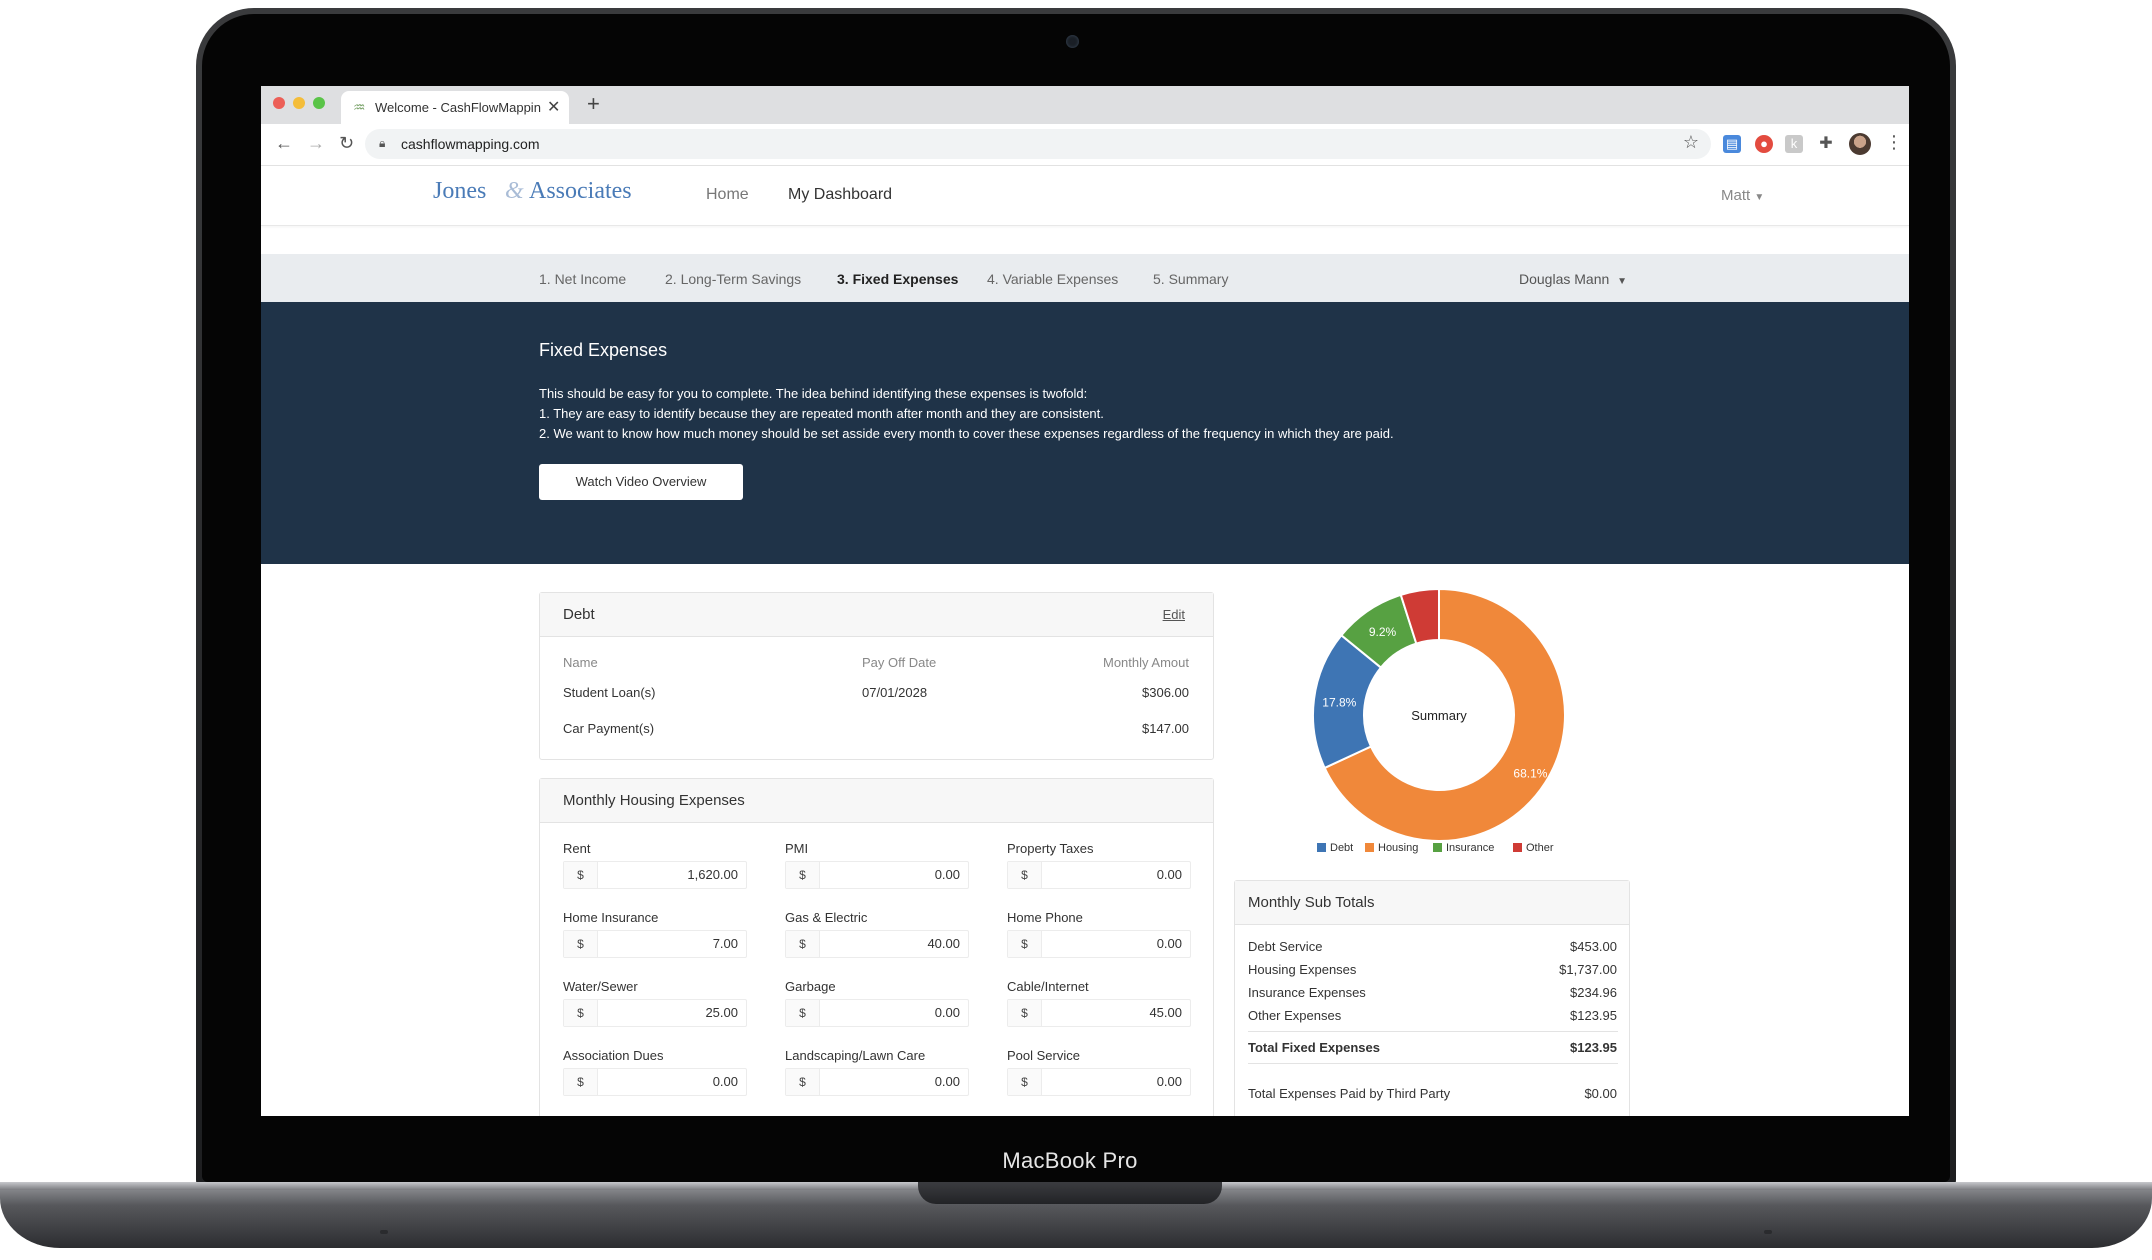  What do you see at coordinates (641, 482) in the screenshot?
I see `watch-video-button: Watch Video Overview` at bounding box center [641, 482].